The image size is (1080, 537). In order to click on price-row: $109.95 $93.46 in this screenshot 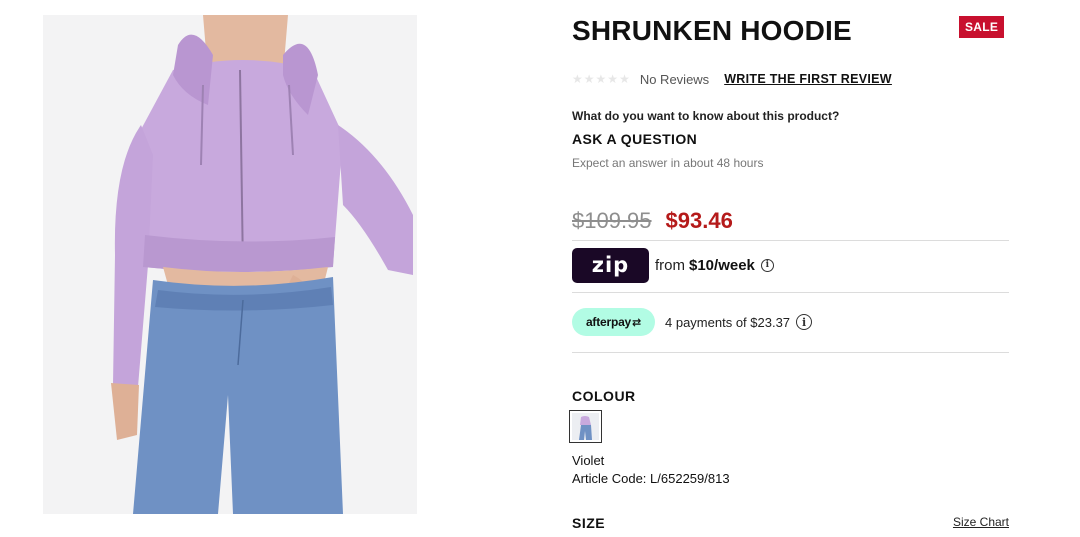, I will do `click(652, 221)`.